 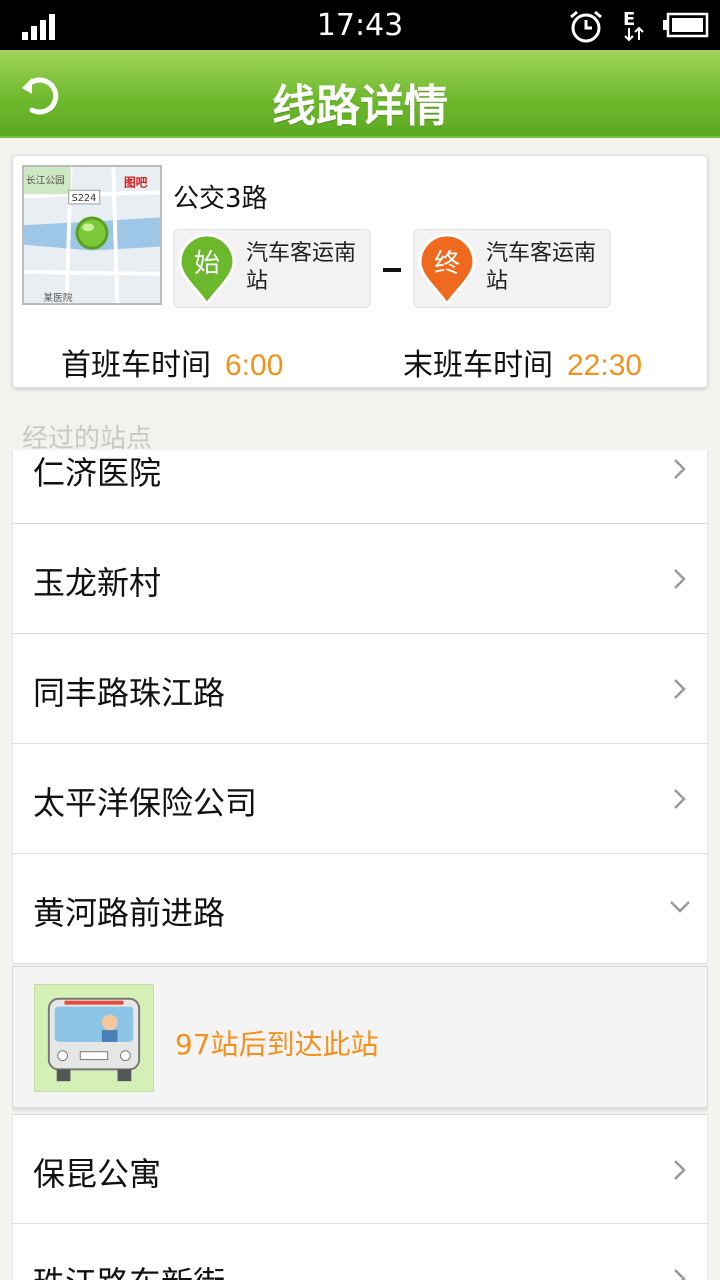 I want to click on map-road-label: S224, so click(x=84, y=198).